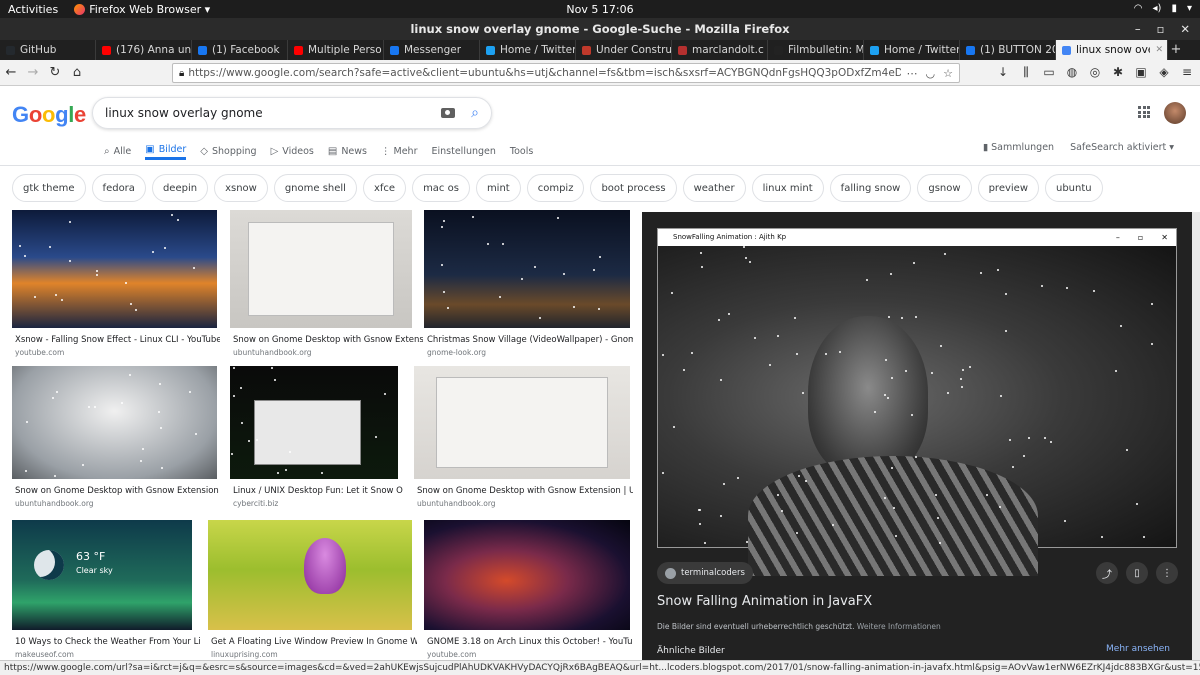  What do you see at coordinates (714, 188) in the screenshot?
I see `related-chip: weather` at bounding box center [714, 188].